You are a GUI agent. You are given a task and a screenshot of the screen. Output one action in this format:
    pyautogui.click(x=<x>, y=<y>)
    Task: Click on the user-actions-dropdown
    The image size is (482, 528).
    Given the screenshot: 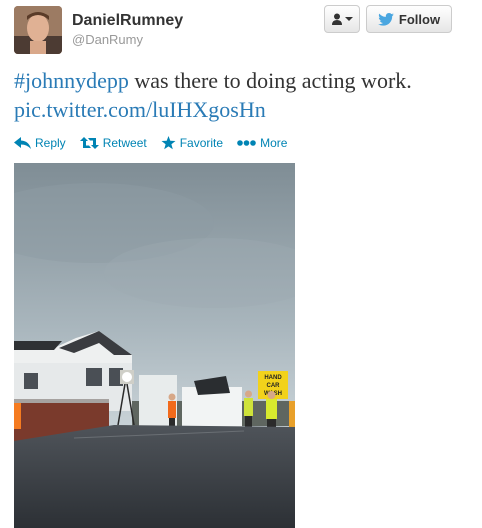 What is the action you would take?
    pyautogui.click(x=342, y=19)
    